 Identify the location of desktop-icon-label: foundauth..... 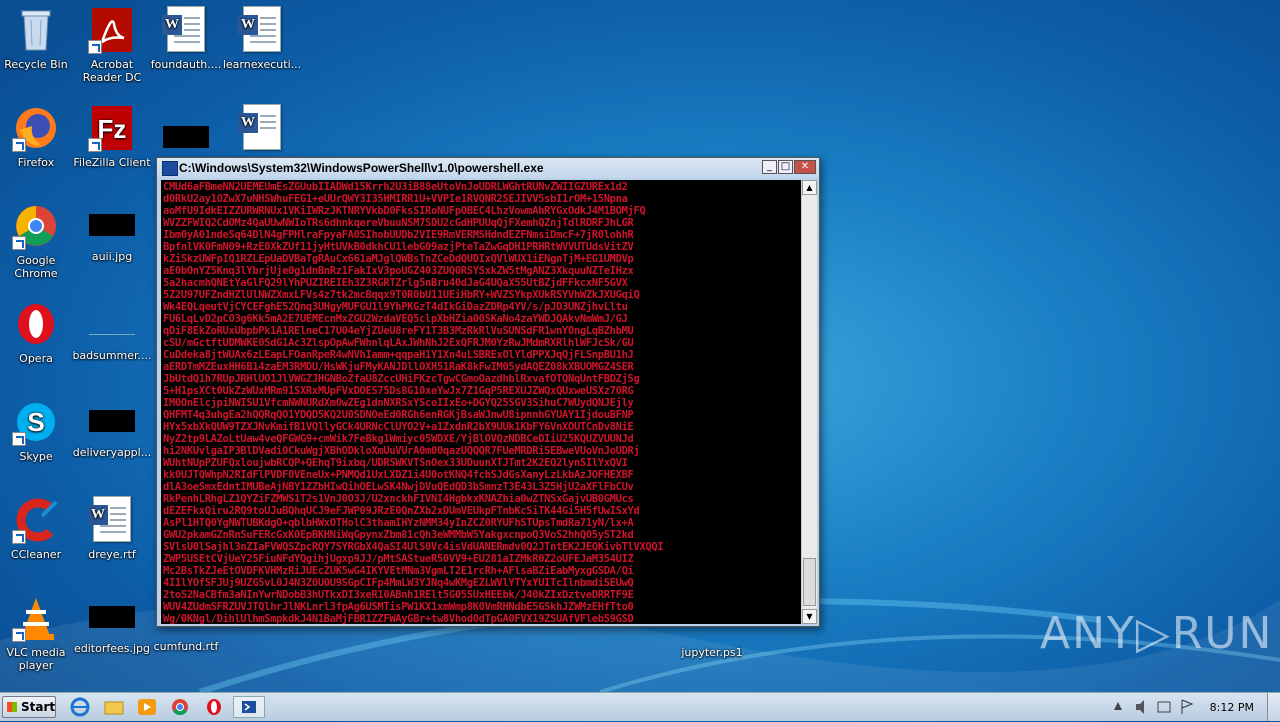
(186, 64).